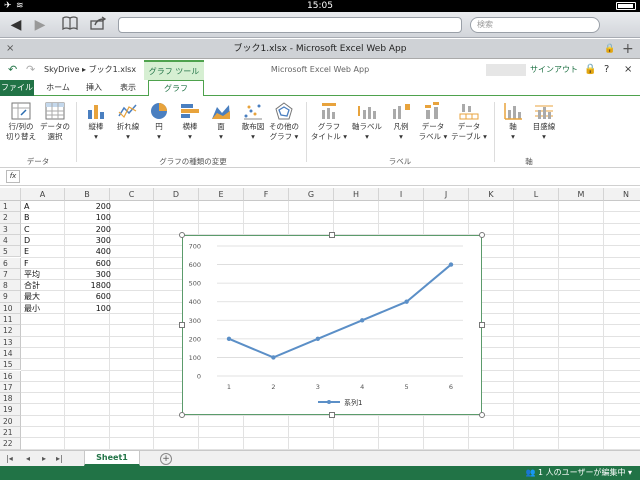 This screenshot has height=480, width=640. Describe the element at coordinates (544, 122) in the screenshot. I see `gridlines-button: 目盛線 ▾` at that location.